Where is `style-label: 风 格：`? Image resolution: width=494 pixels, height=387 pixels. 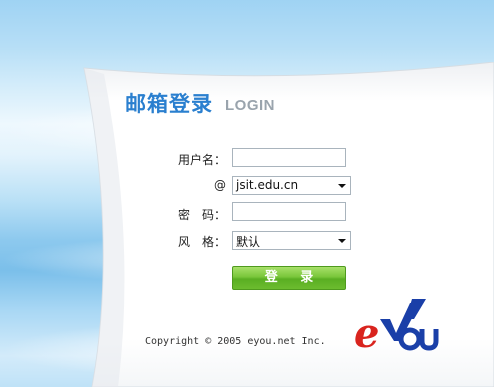 style-label: 风 格： is located at coordinates (201, 242).